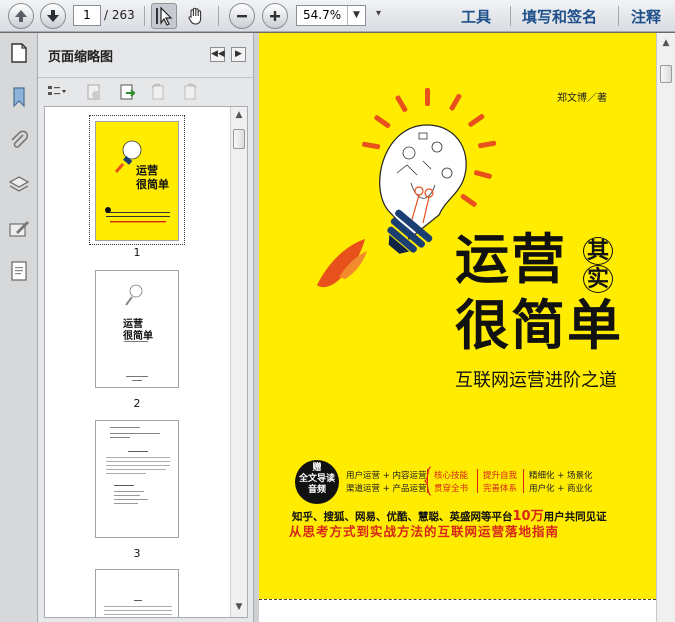 Image resolution: width=675 pixels, height=622 pixels. Describe the element at coordinates (217, 54) in the screenshot. I see `collapse-panel-button: ◀◀` at that location.